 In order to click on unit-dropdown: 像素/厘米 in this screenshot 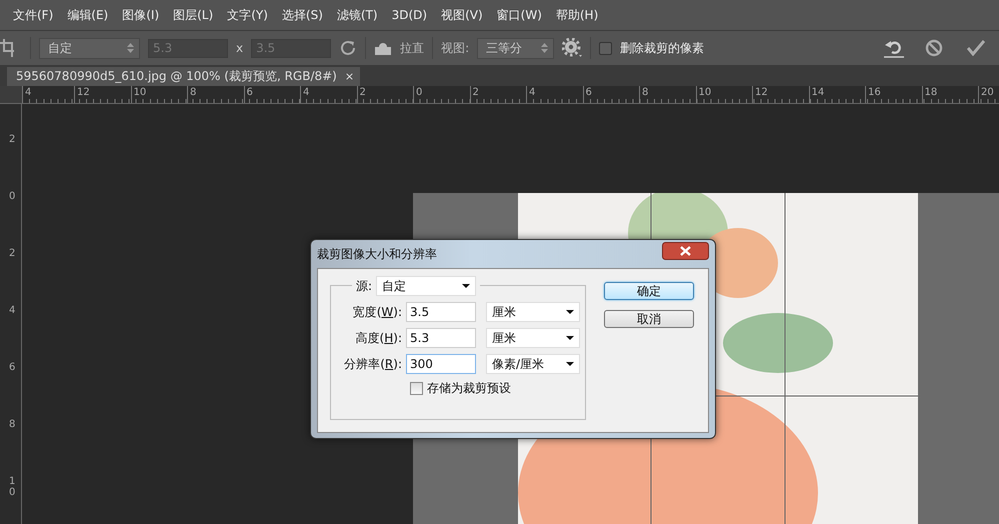, I will do `click(533, 364)`.